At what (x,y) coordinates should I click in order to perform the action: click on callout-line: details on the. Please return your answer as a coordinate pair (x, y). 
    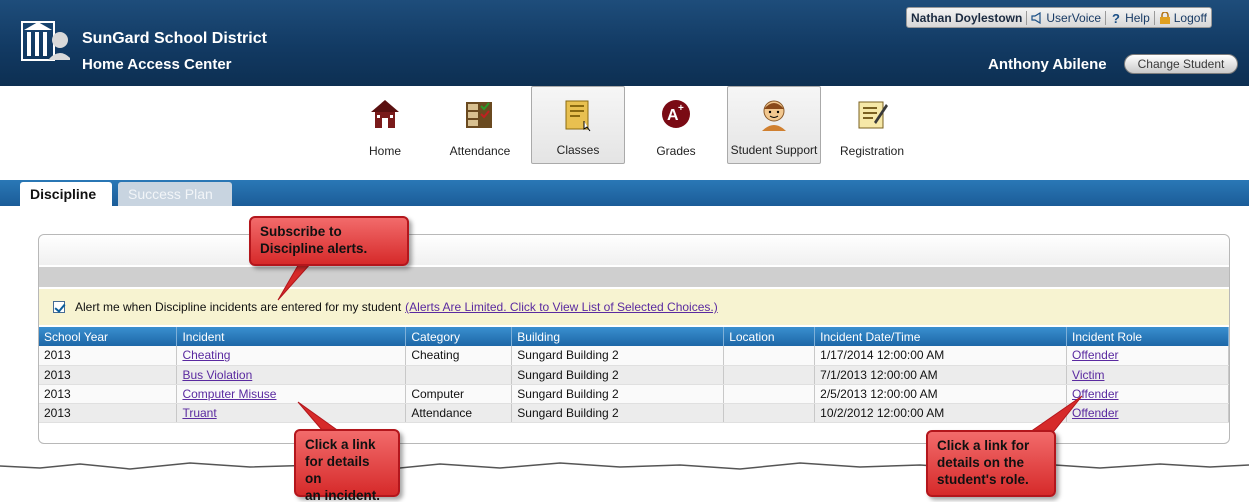
    Looking at the image, I should click on (981, 462).